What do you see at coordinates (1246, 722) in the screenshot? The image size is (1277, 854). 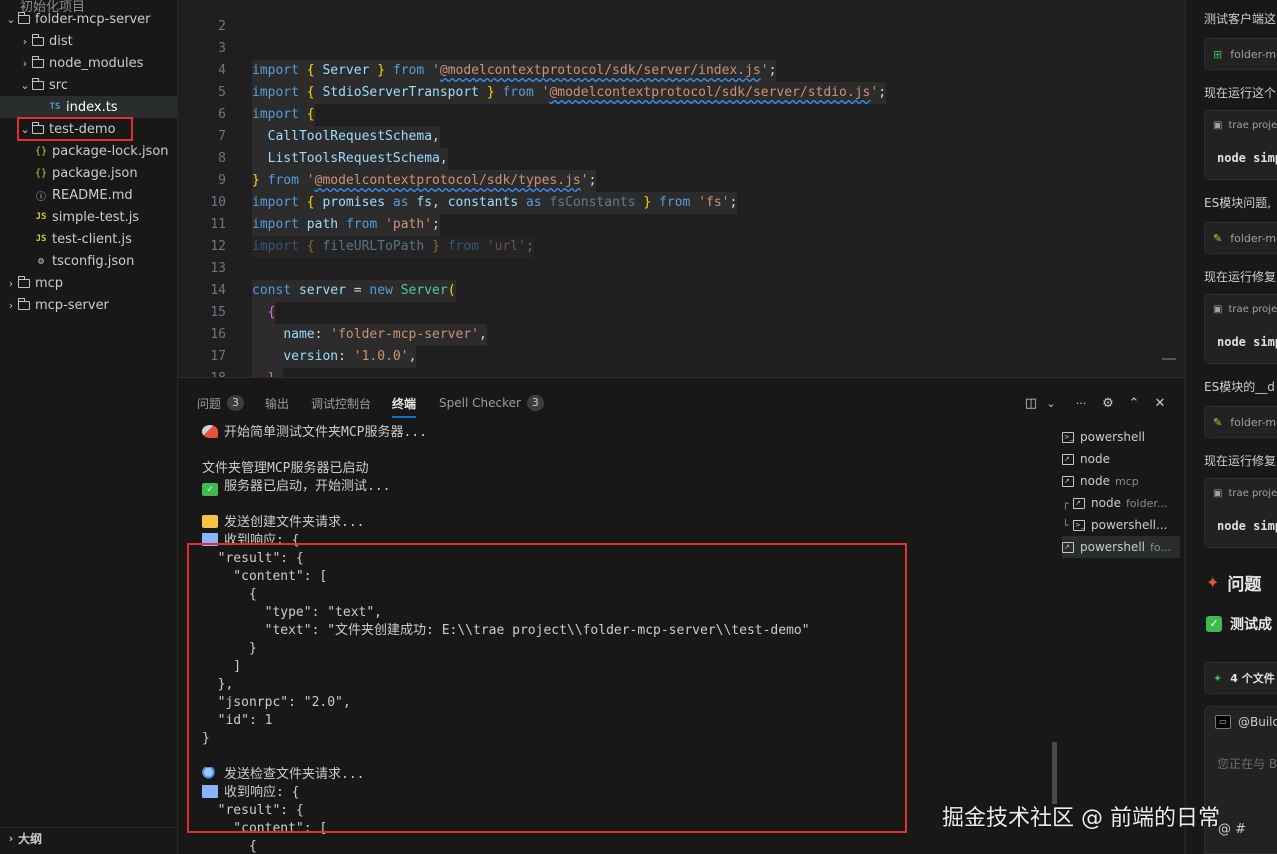 I see `agent-mention-chip: ▭ @Build` at bounding box center [1246, 722].